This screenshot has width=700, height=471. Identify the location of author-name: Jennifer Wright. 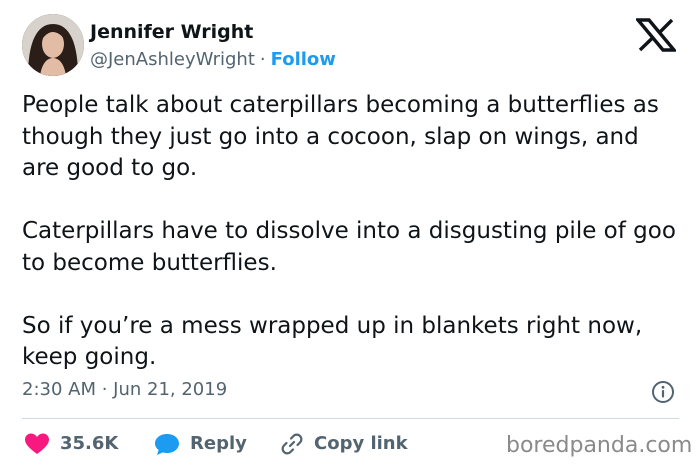
(171, 32).